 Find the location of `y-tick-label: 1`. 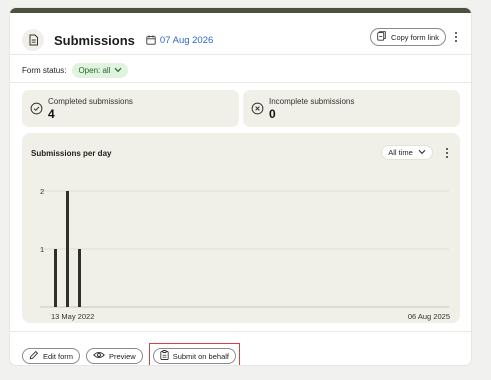

y-tick-label: 1 is located at coordinates (42, 249).